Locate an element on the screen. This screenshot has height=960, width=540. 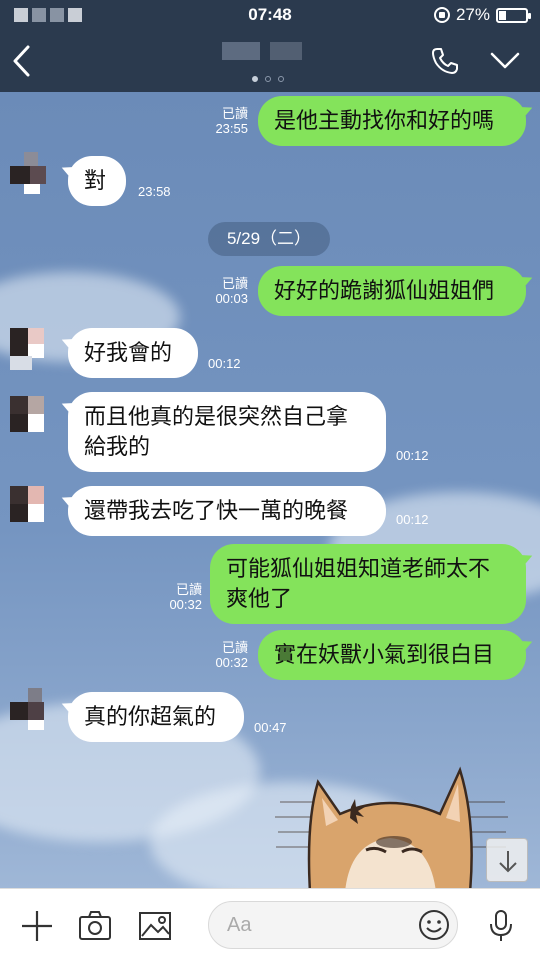
microphone-icon is located at coordinates (501, 926).